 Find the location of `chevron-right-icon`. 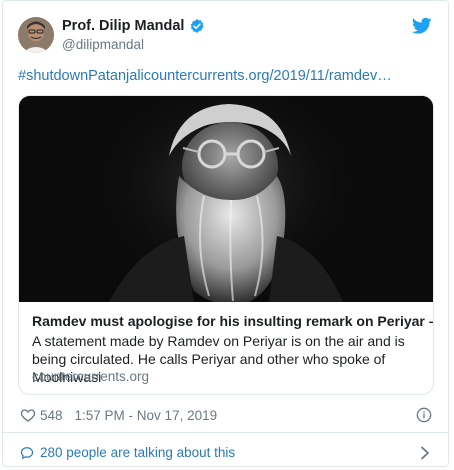

chevron-right-icon is located at coordinates (425, 453).